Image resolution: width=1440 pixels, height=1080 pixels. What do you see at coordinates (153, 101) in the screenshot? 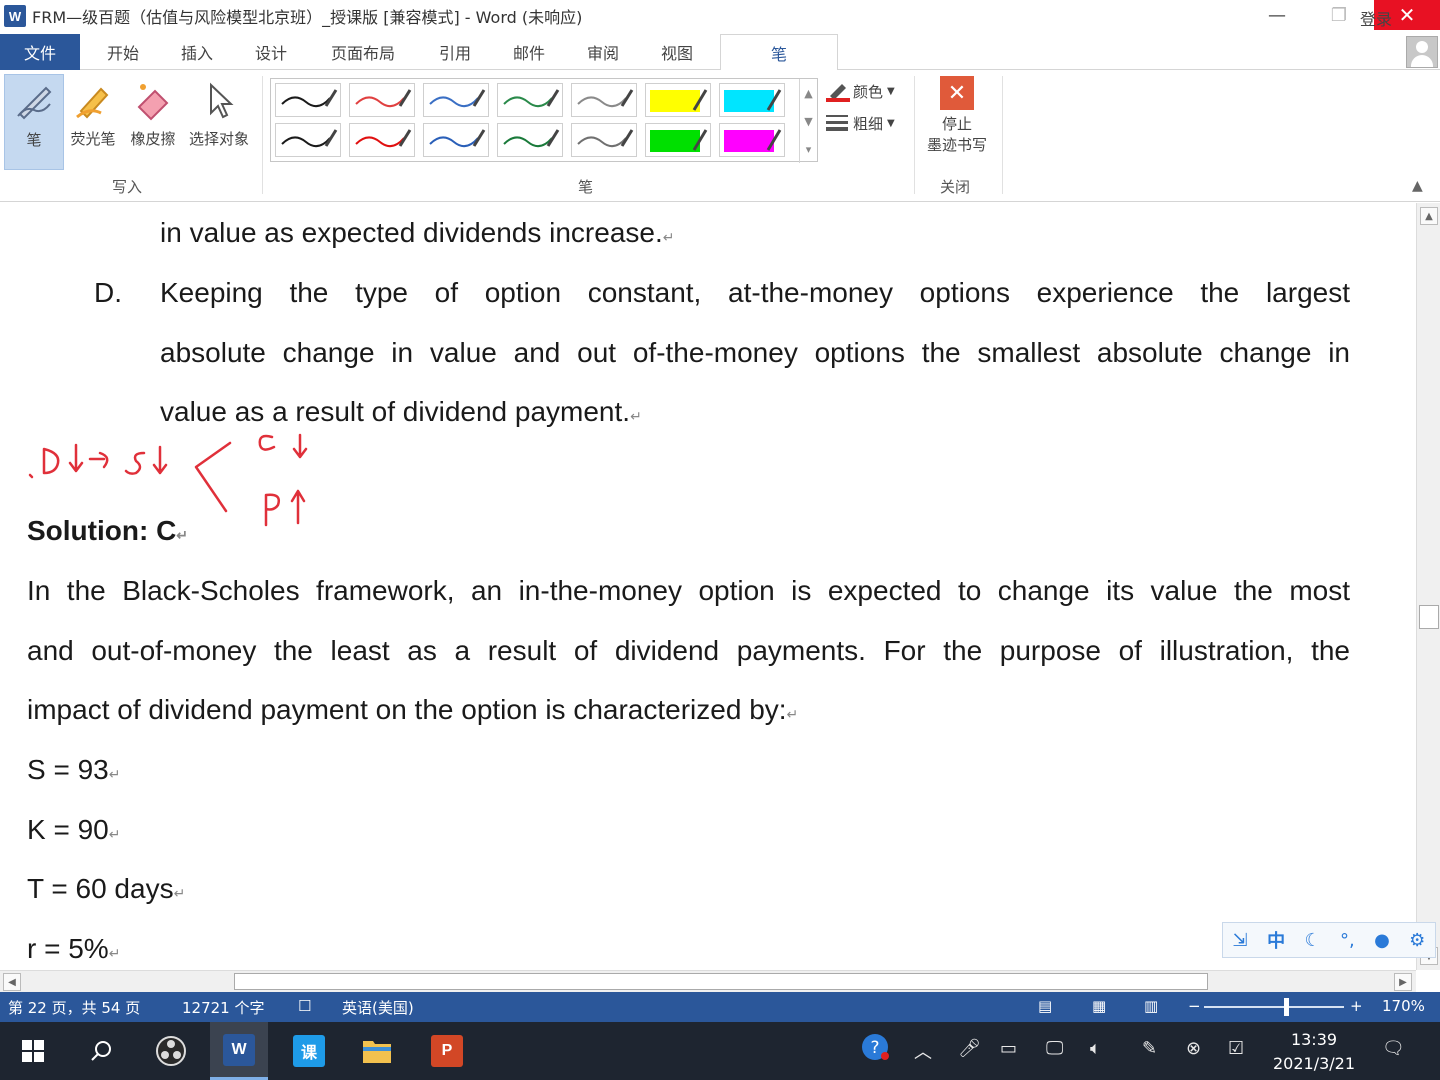
I see `eraser-icon` at bounding box center [153, 101].